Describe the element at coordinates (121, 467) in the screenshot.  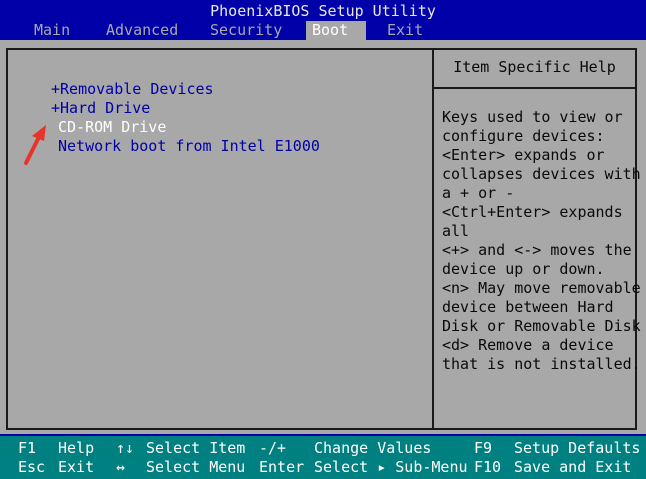
I see `key-left-right: ↔` at that location.